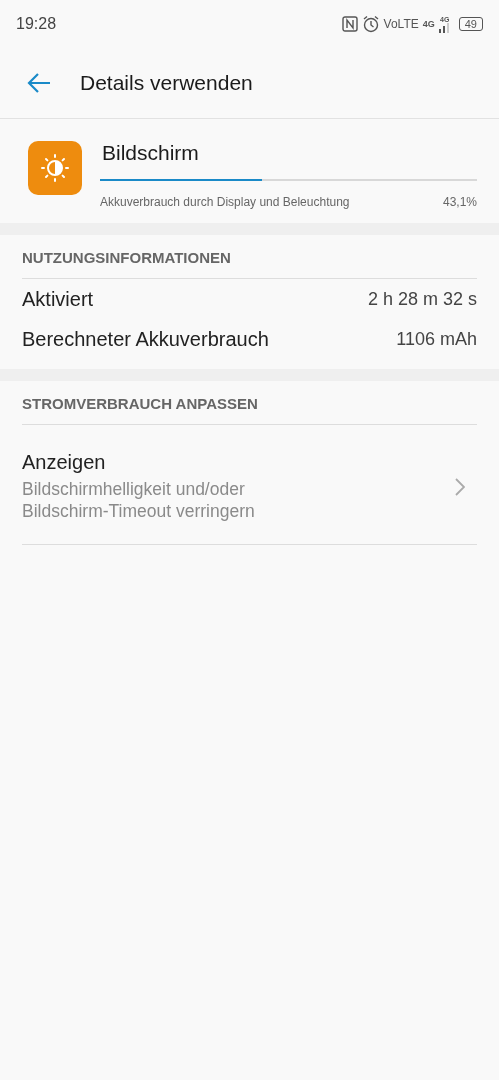  I want to click on battery-icon: 49, so click(470, 24).